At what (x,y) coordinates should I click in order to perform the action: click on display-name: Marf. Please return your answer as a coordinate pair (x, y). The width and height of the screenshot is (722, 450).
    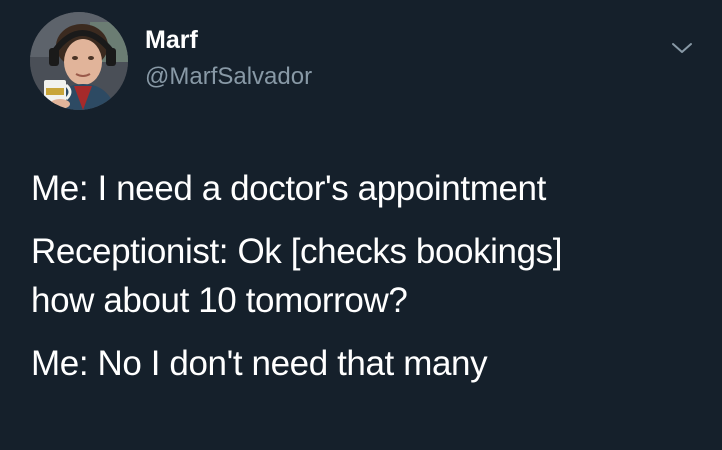
    Looking at the image, I should click on (171, 40).